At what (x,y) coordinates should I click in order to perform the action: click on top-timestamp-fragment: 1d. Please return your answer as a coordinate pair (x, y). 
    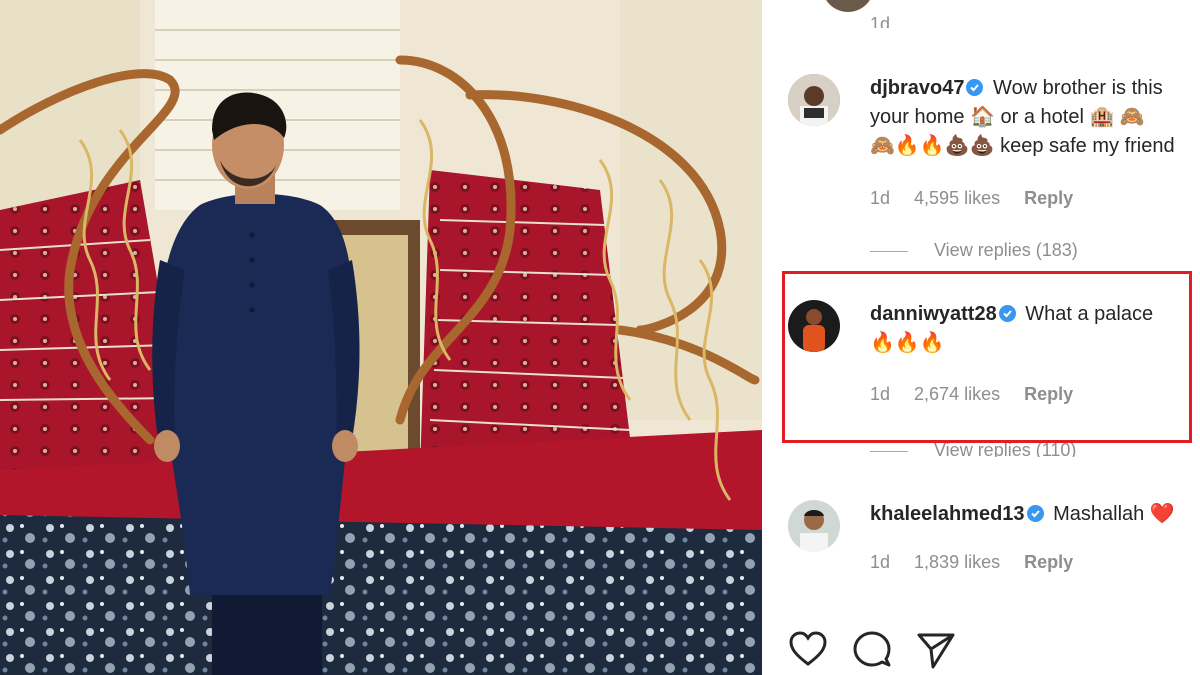
    Looking at the image, I should click on (880, 21).